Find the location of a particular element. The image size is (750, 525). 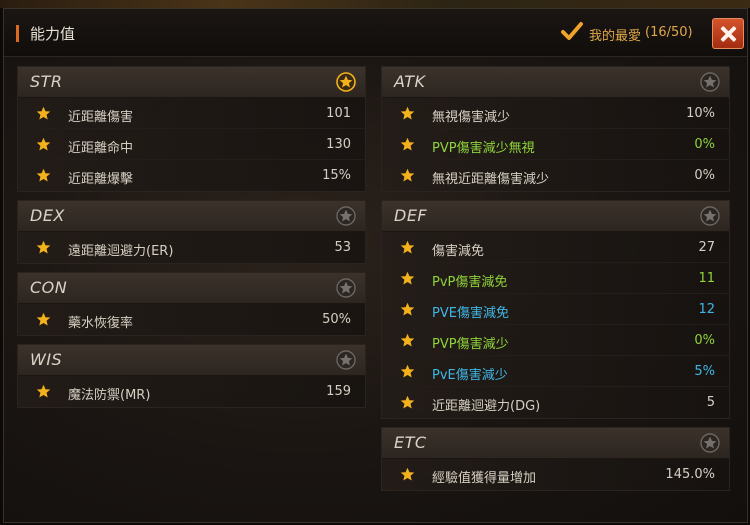

group-name-dex: DEX is located at coordinates (47, 215).